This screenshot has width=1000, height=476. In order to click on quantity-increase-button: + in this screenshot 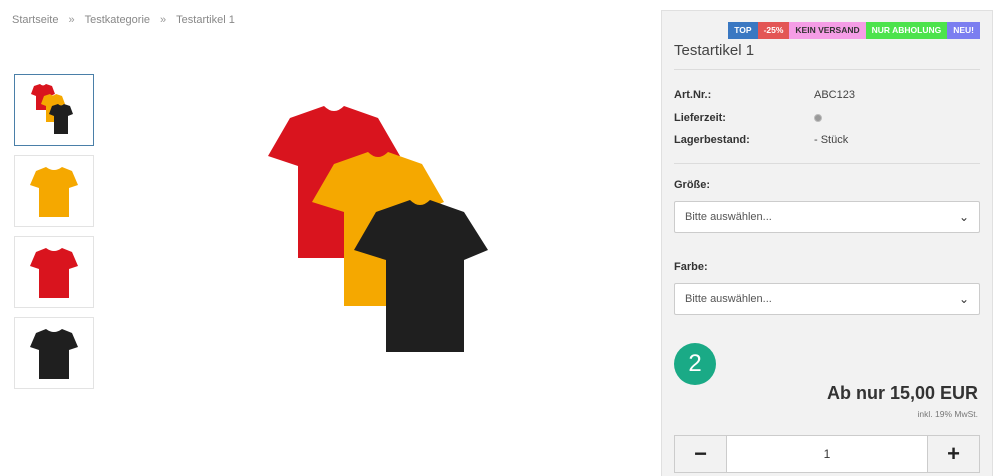, I will do `click(953, 454)`.